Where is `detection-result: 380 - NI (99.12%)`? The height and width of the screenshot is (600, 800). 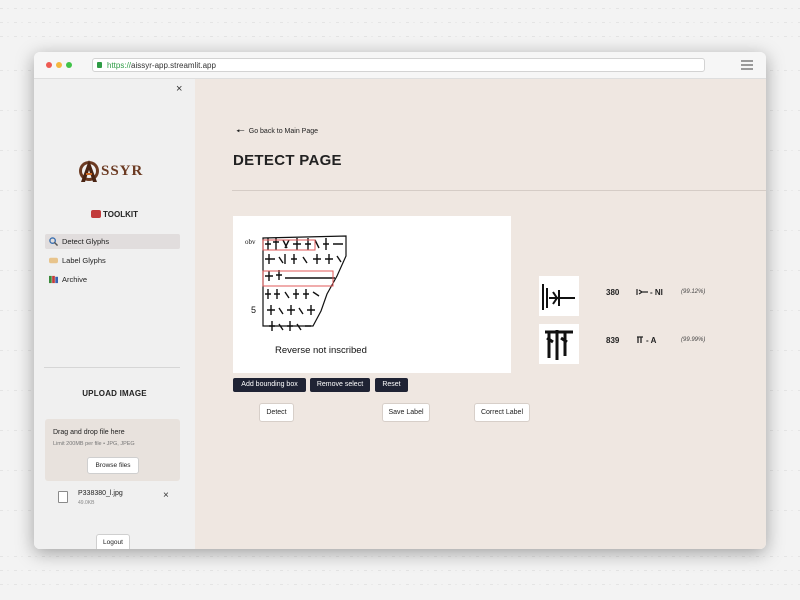 detection-result: 380 - NI (99.12%) is located at coordinates (639, 296).